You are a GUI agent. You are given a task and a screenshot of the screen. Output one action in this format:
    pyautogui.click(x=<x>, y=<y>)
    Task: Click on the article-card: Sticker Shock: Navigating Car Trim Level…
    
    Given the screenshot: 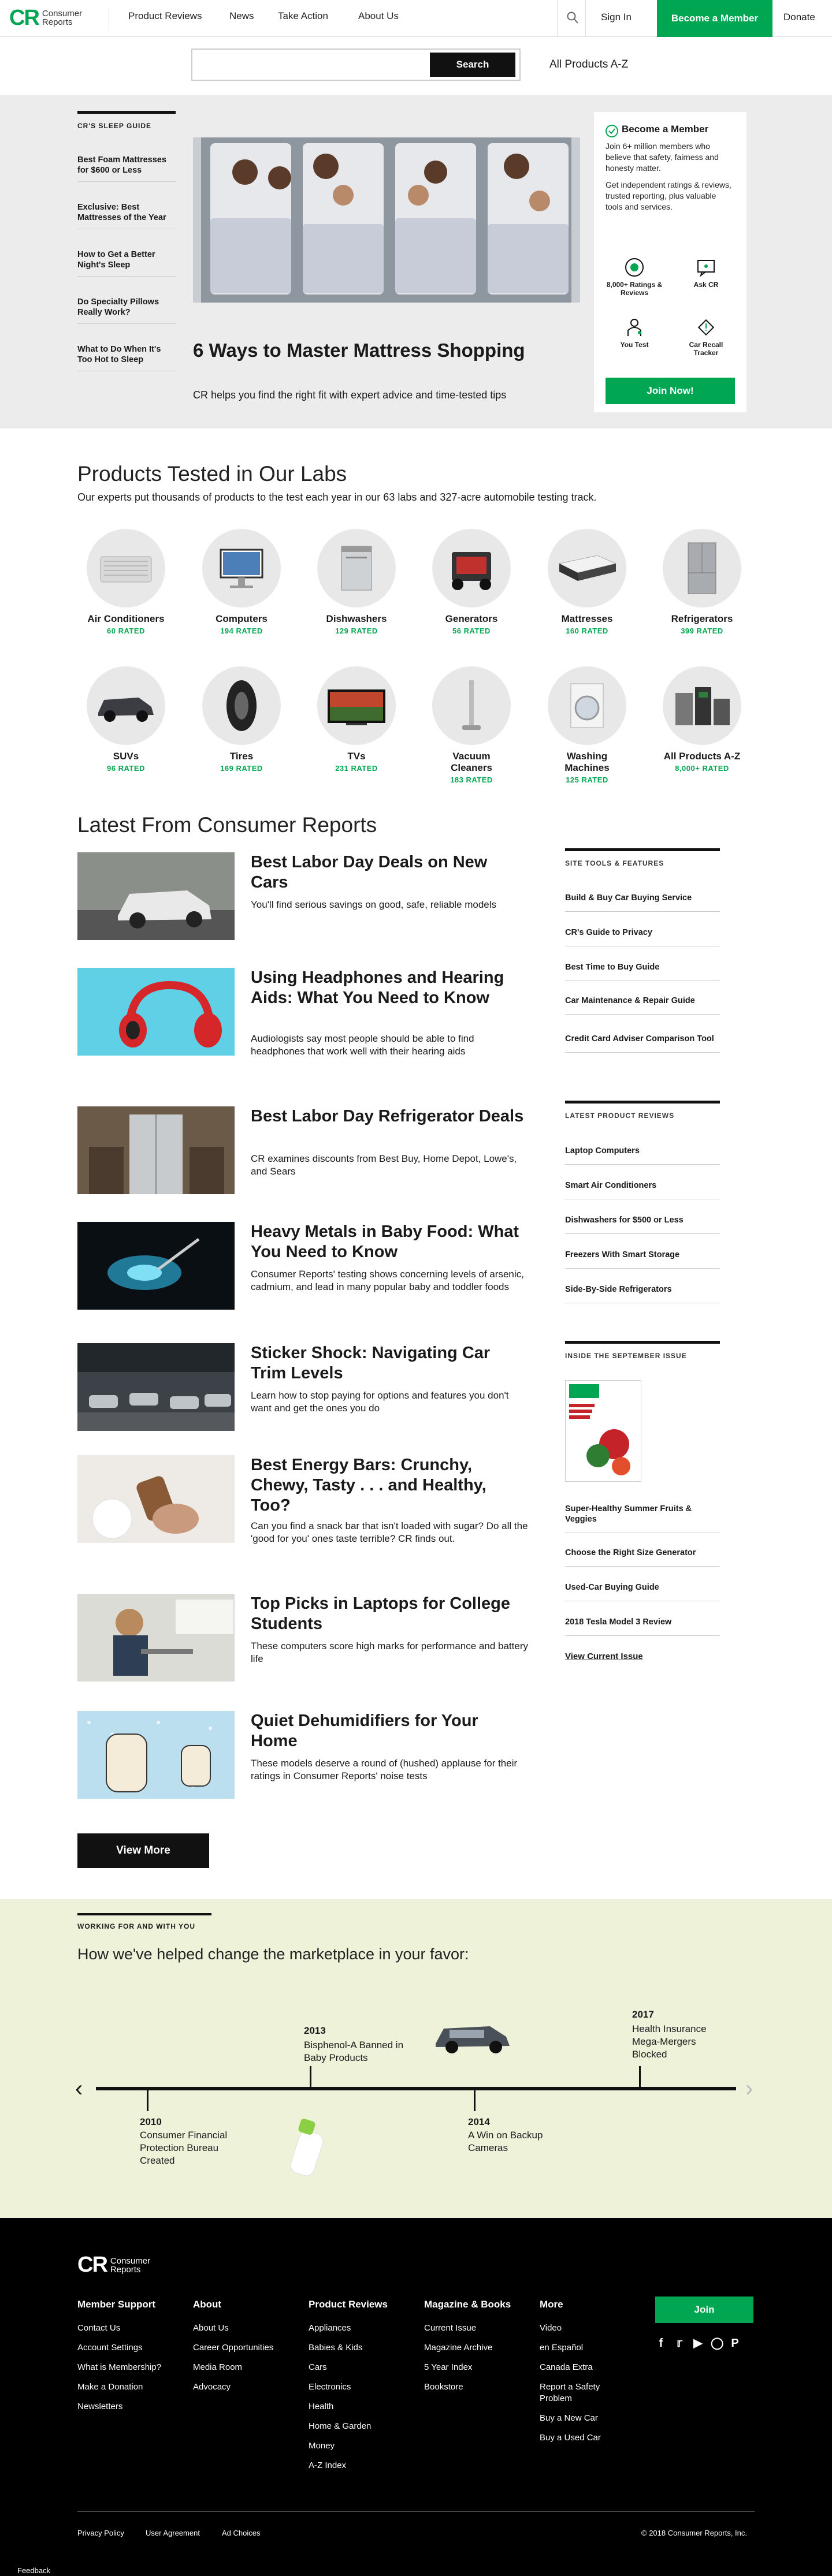 What is the action you would take?
    pyautogui.click(x=302, y=1387)
    